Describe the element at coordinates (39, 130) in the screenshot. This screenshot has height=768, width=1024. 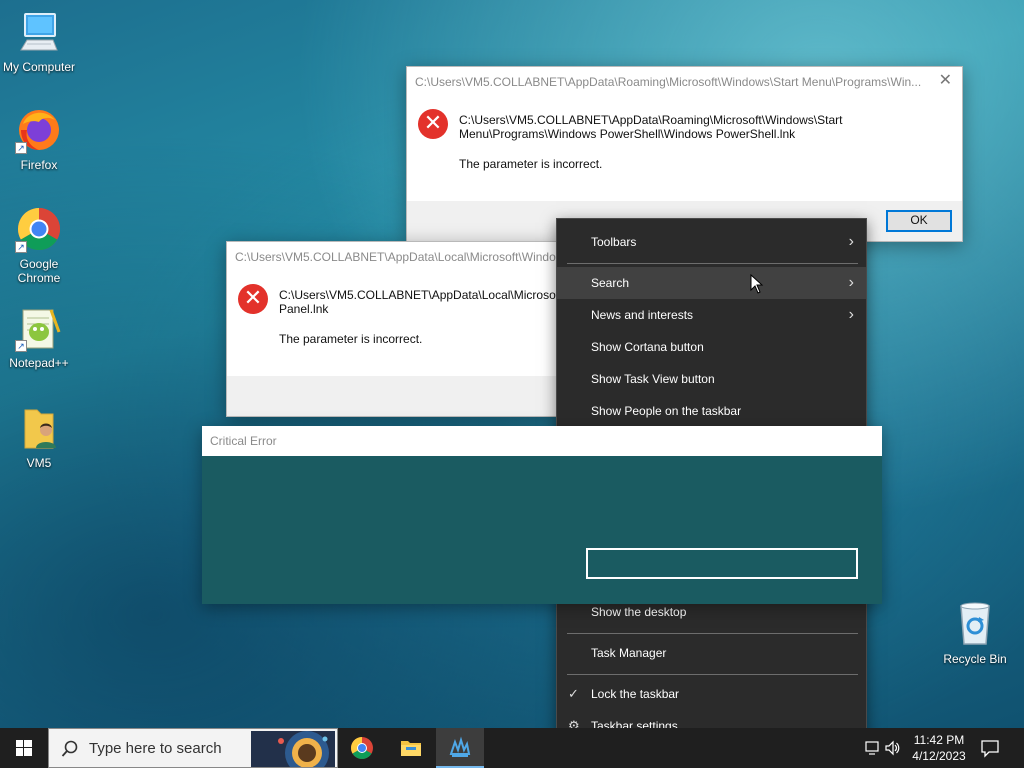
I see `firefox-icon: ↗` at that location.